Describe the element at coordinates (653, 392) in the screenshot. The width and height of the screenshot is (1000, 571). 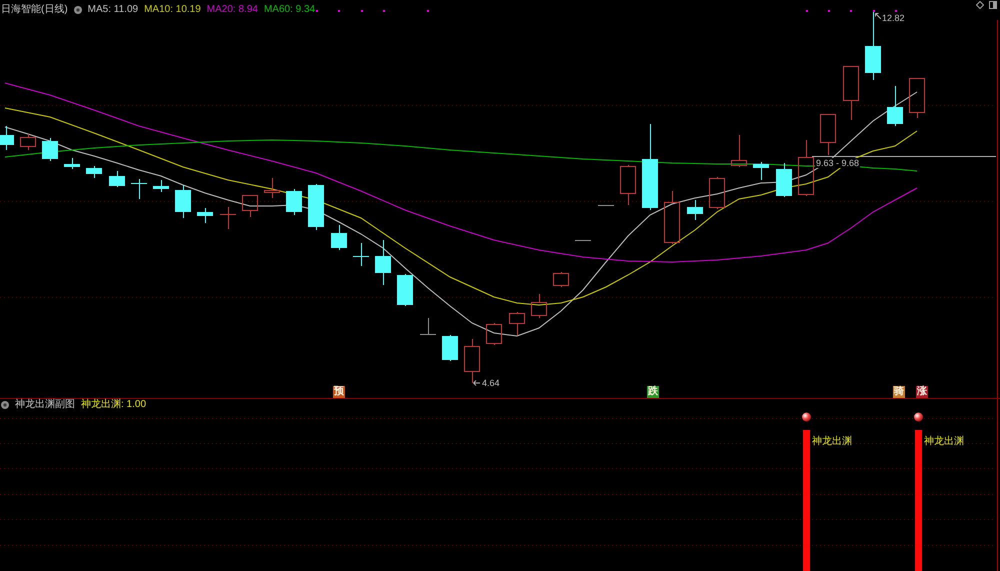
I see `signal-tag: 跌` at that location.